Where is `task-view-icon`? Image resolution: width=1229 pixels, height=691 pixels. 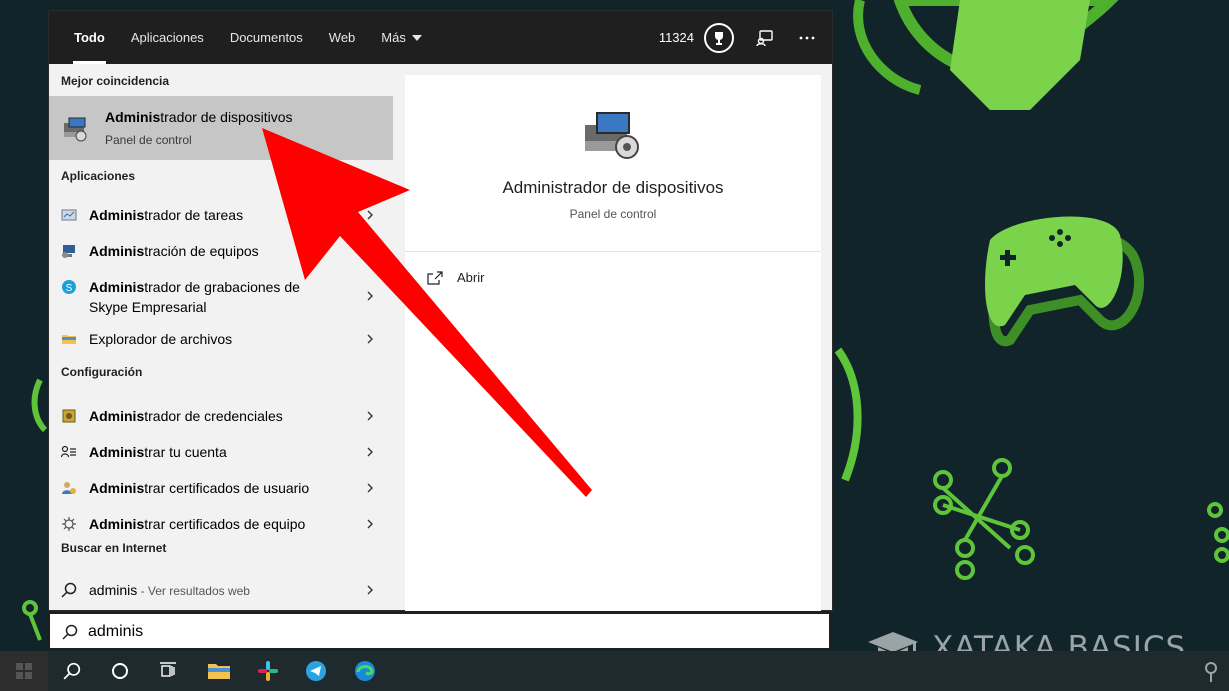
task-view-icon is located at coordinates (168, 669).